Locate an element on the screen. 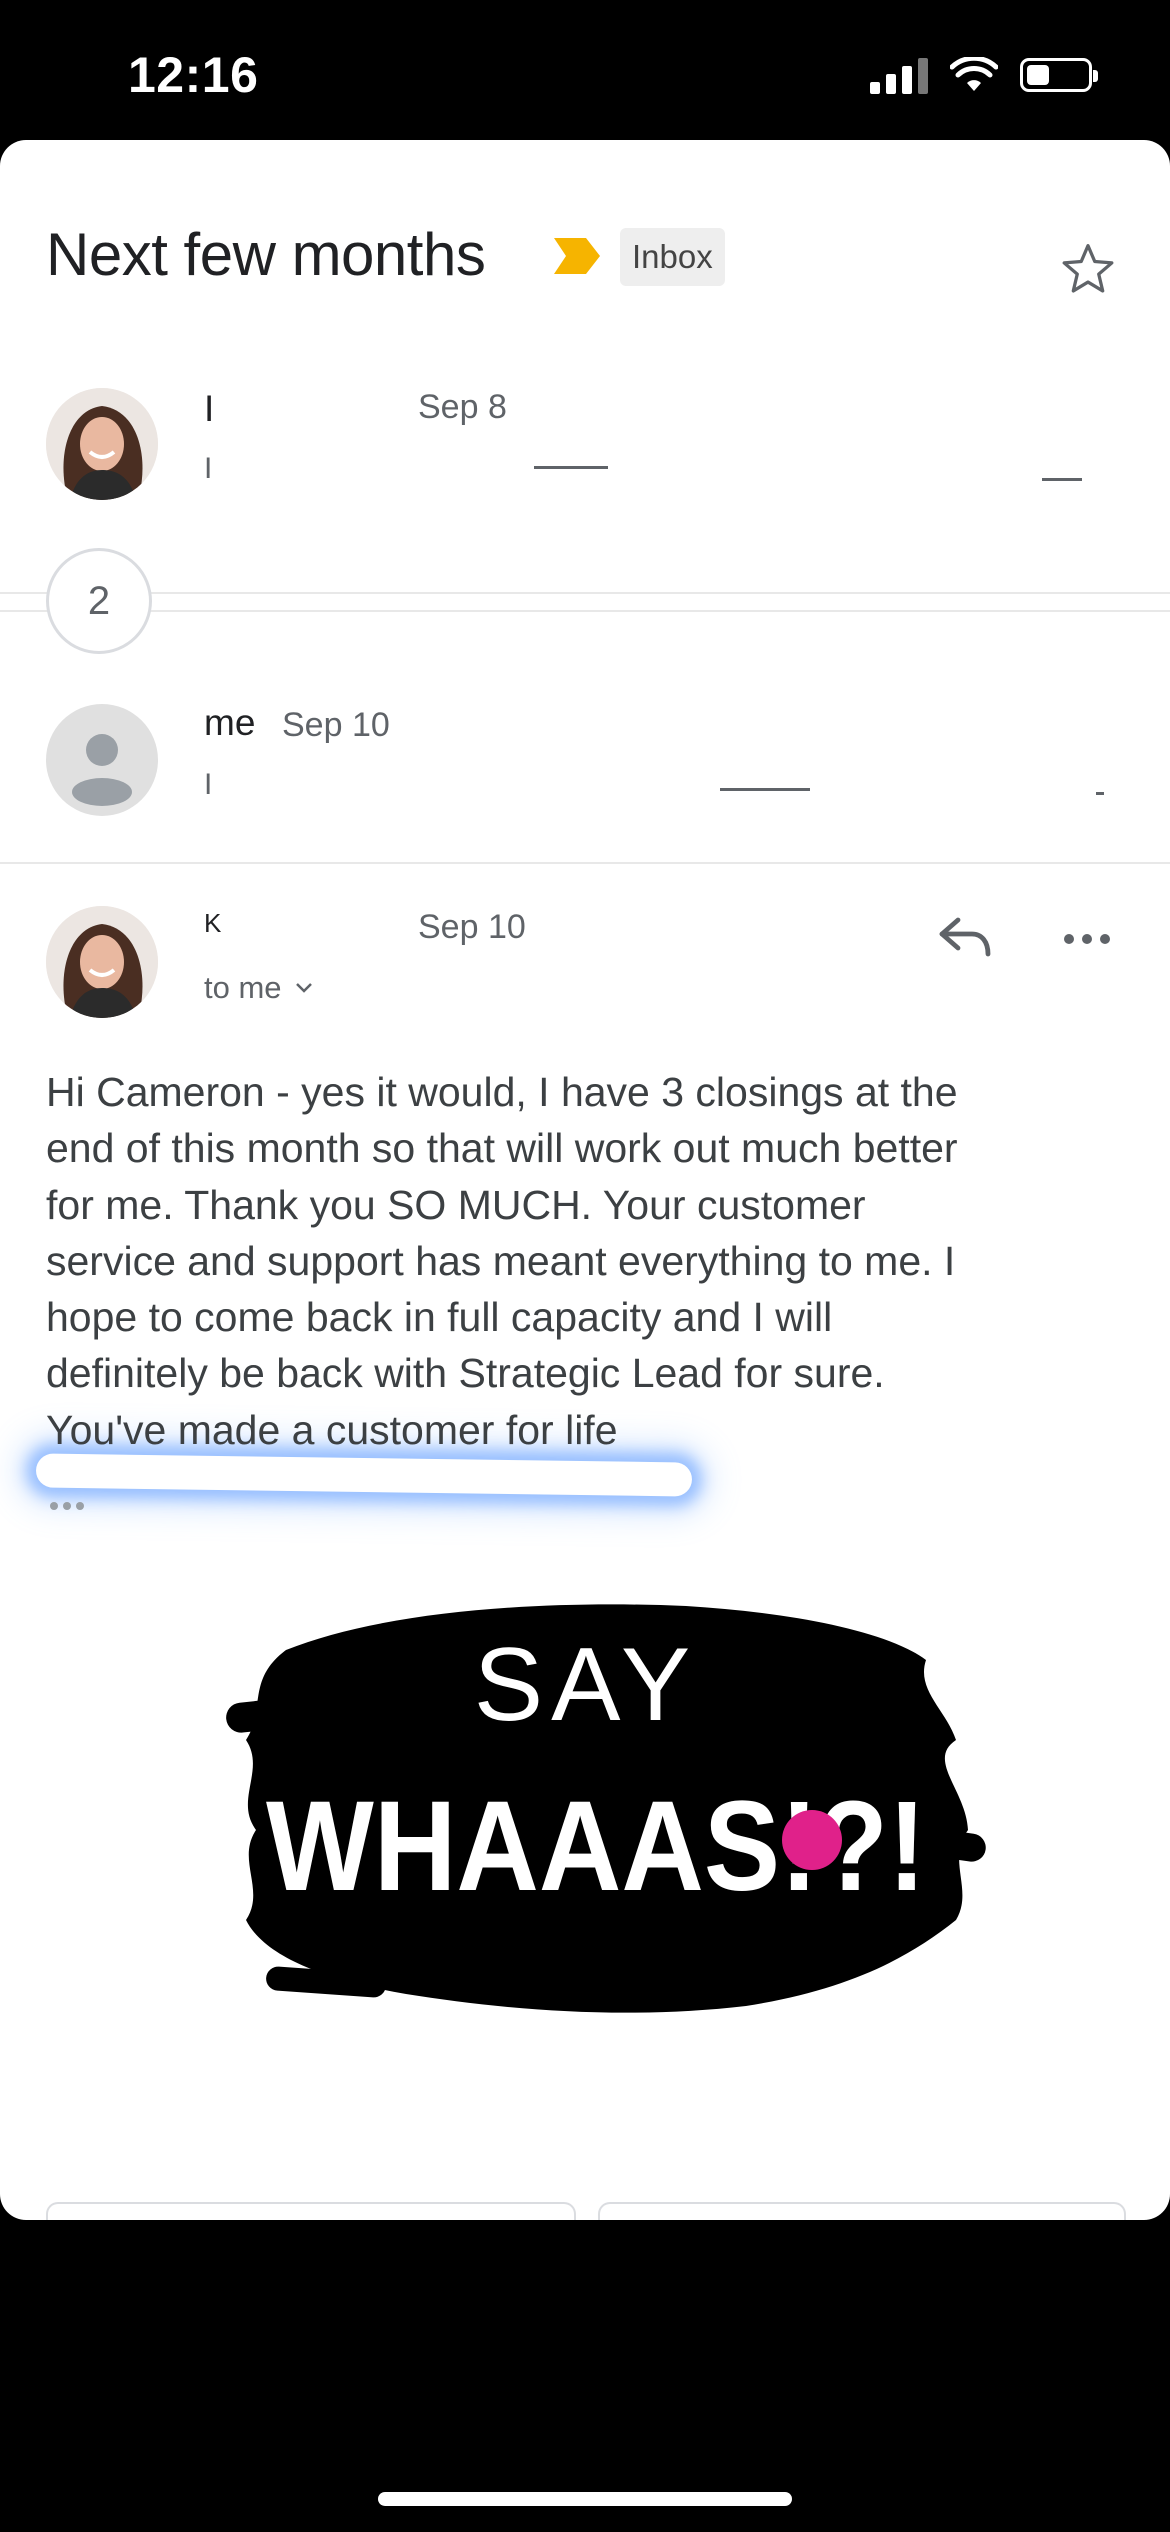  message-divider is located at coordinates (585, 863).